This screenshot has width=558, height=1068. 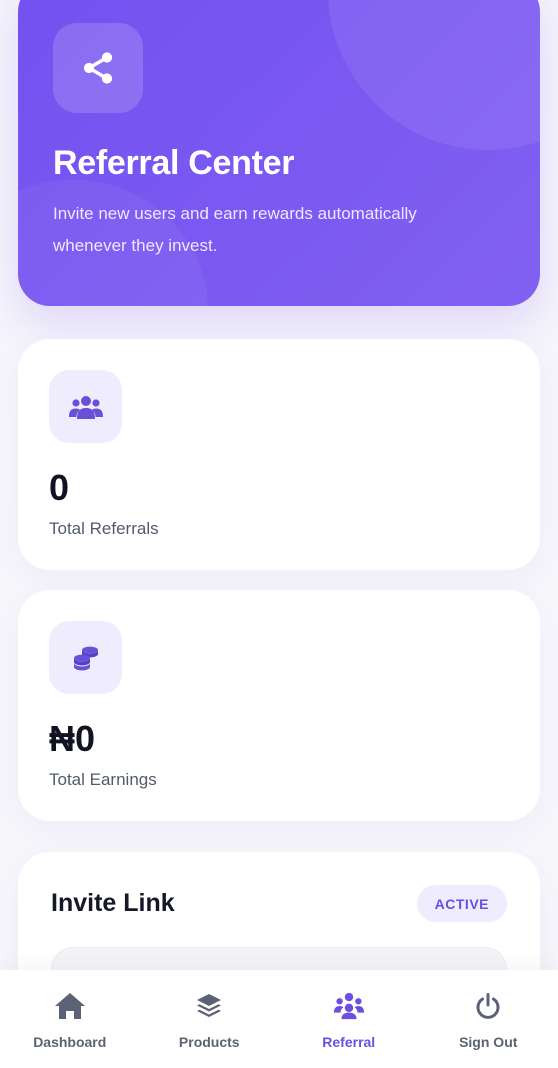 What do you see at coordinates (461, 903) in the screenshot?
I see `status-badge: ACTIVE` at bounding box center [461, 903].